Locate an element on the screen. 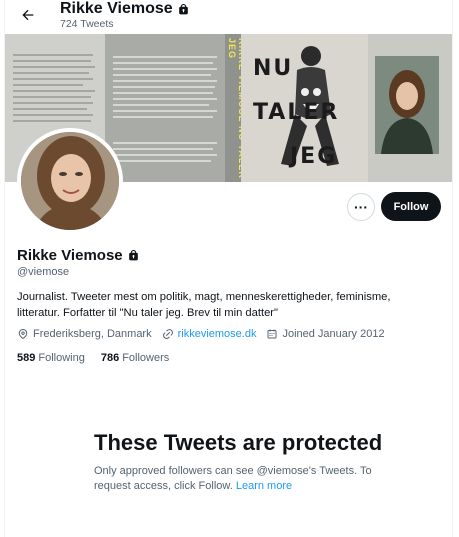 Image resolution: width=459 pixels, height=537 pixels. cover-title-line-2: TALER is located at coordinates (296, 112).